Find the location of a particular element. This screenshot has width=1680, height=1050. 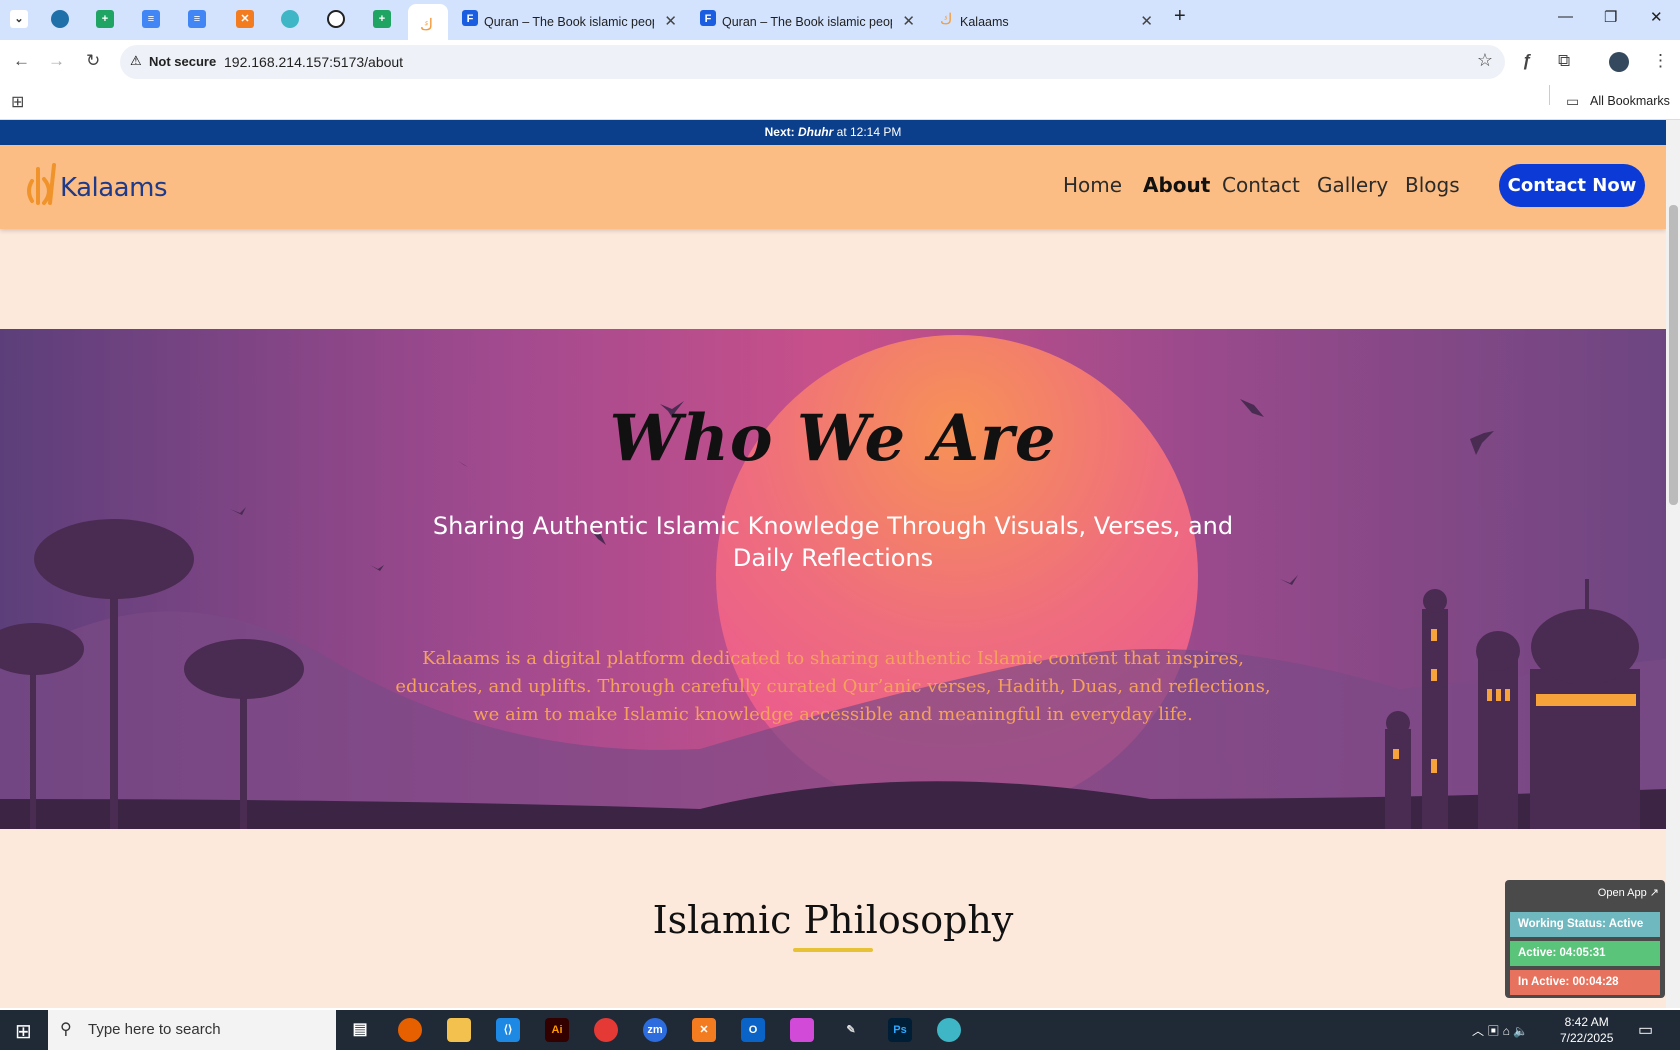

prayer-name: Dhuhr is located at coordinates (815, 132).